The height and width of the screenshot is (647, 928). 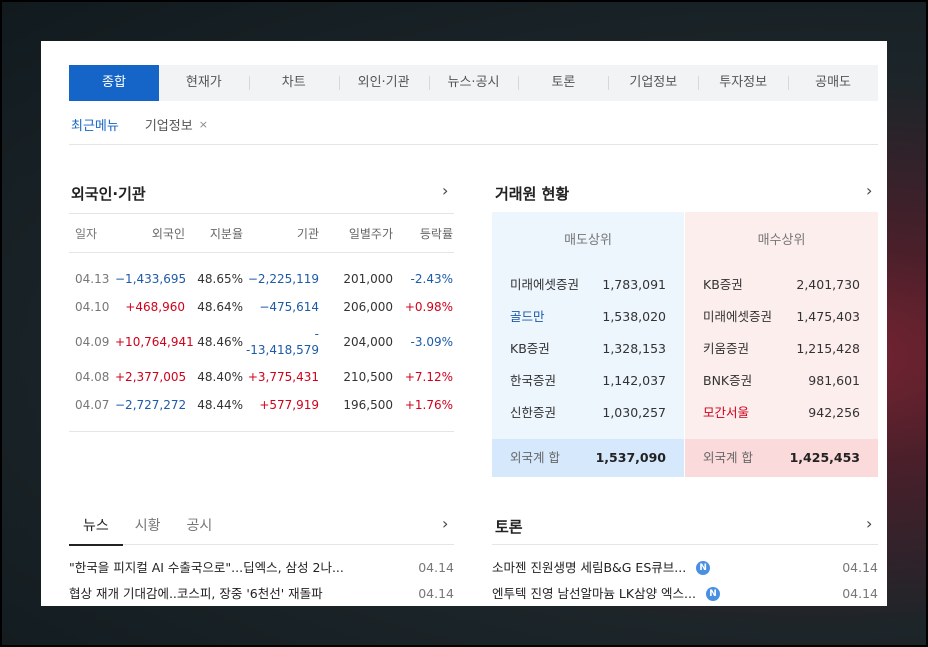 I want to click on row-foreign: +10,764,941, so click(x=154, y=342).